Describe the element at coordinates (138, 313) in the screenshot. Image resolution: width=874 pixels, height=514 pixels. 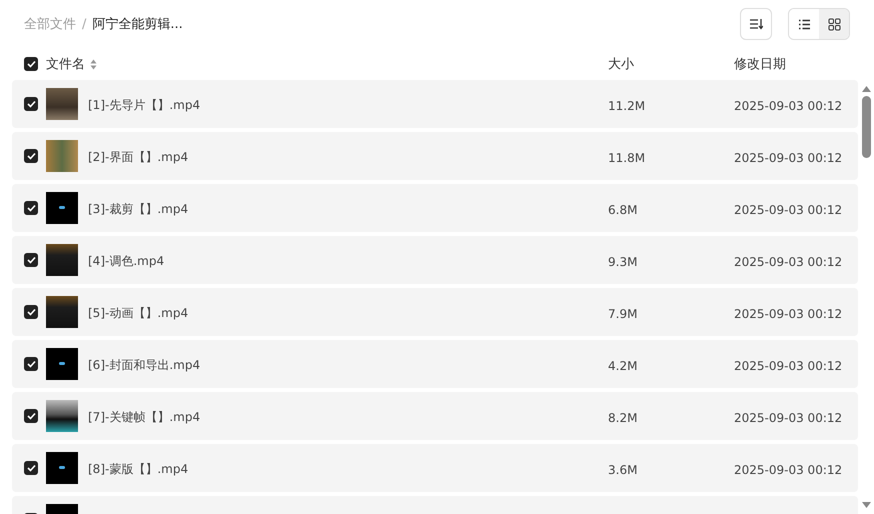
I see `file-name: [5]-动画【】.mp4` at that location.